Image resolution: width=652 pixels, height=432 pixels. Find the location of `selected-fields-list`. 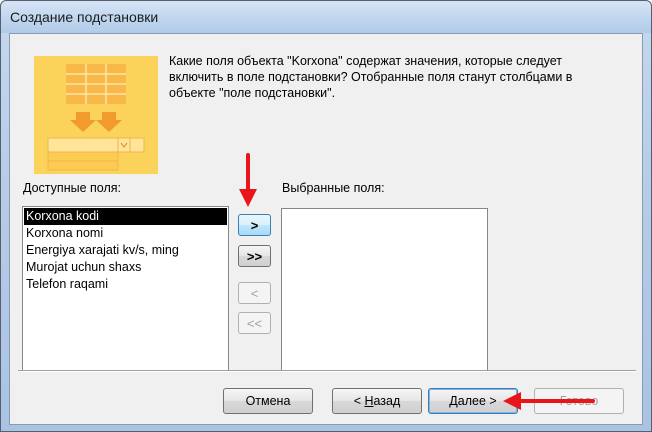

selected-fields-list is located at coordinates (384, 289).